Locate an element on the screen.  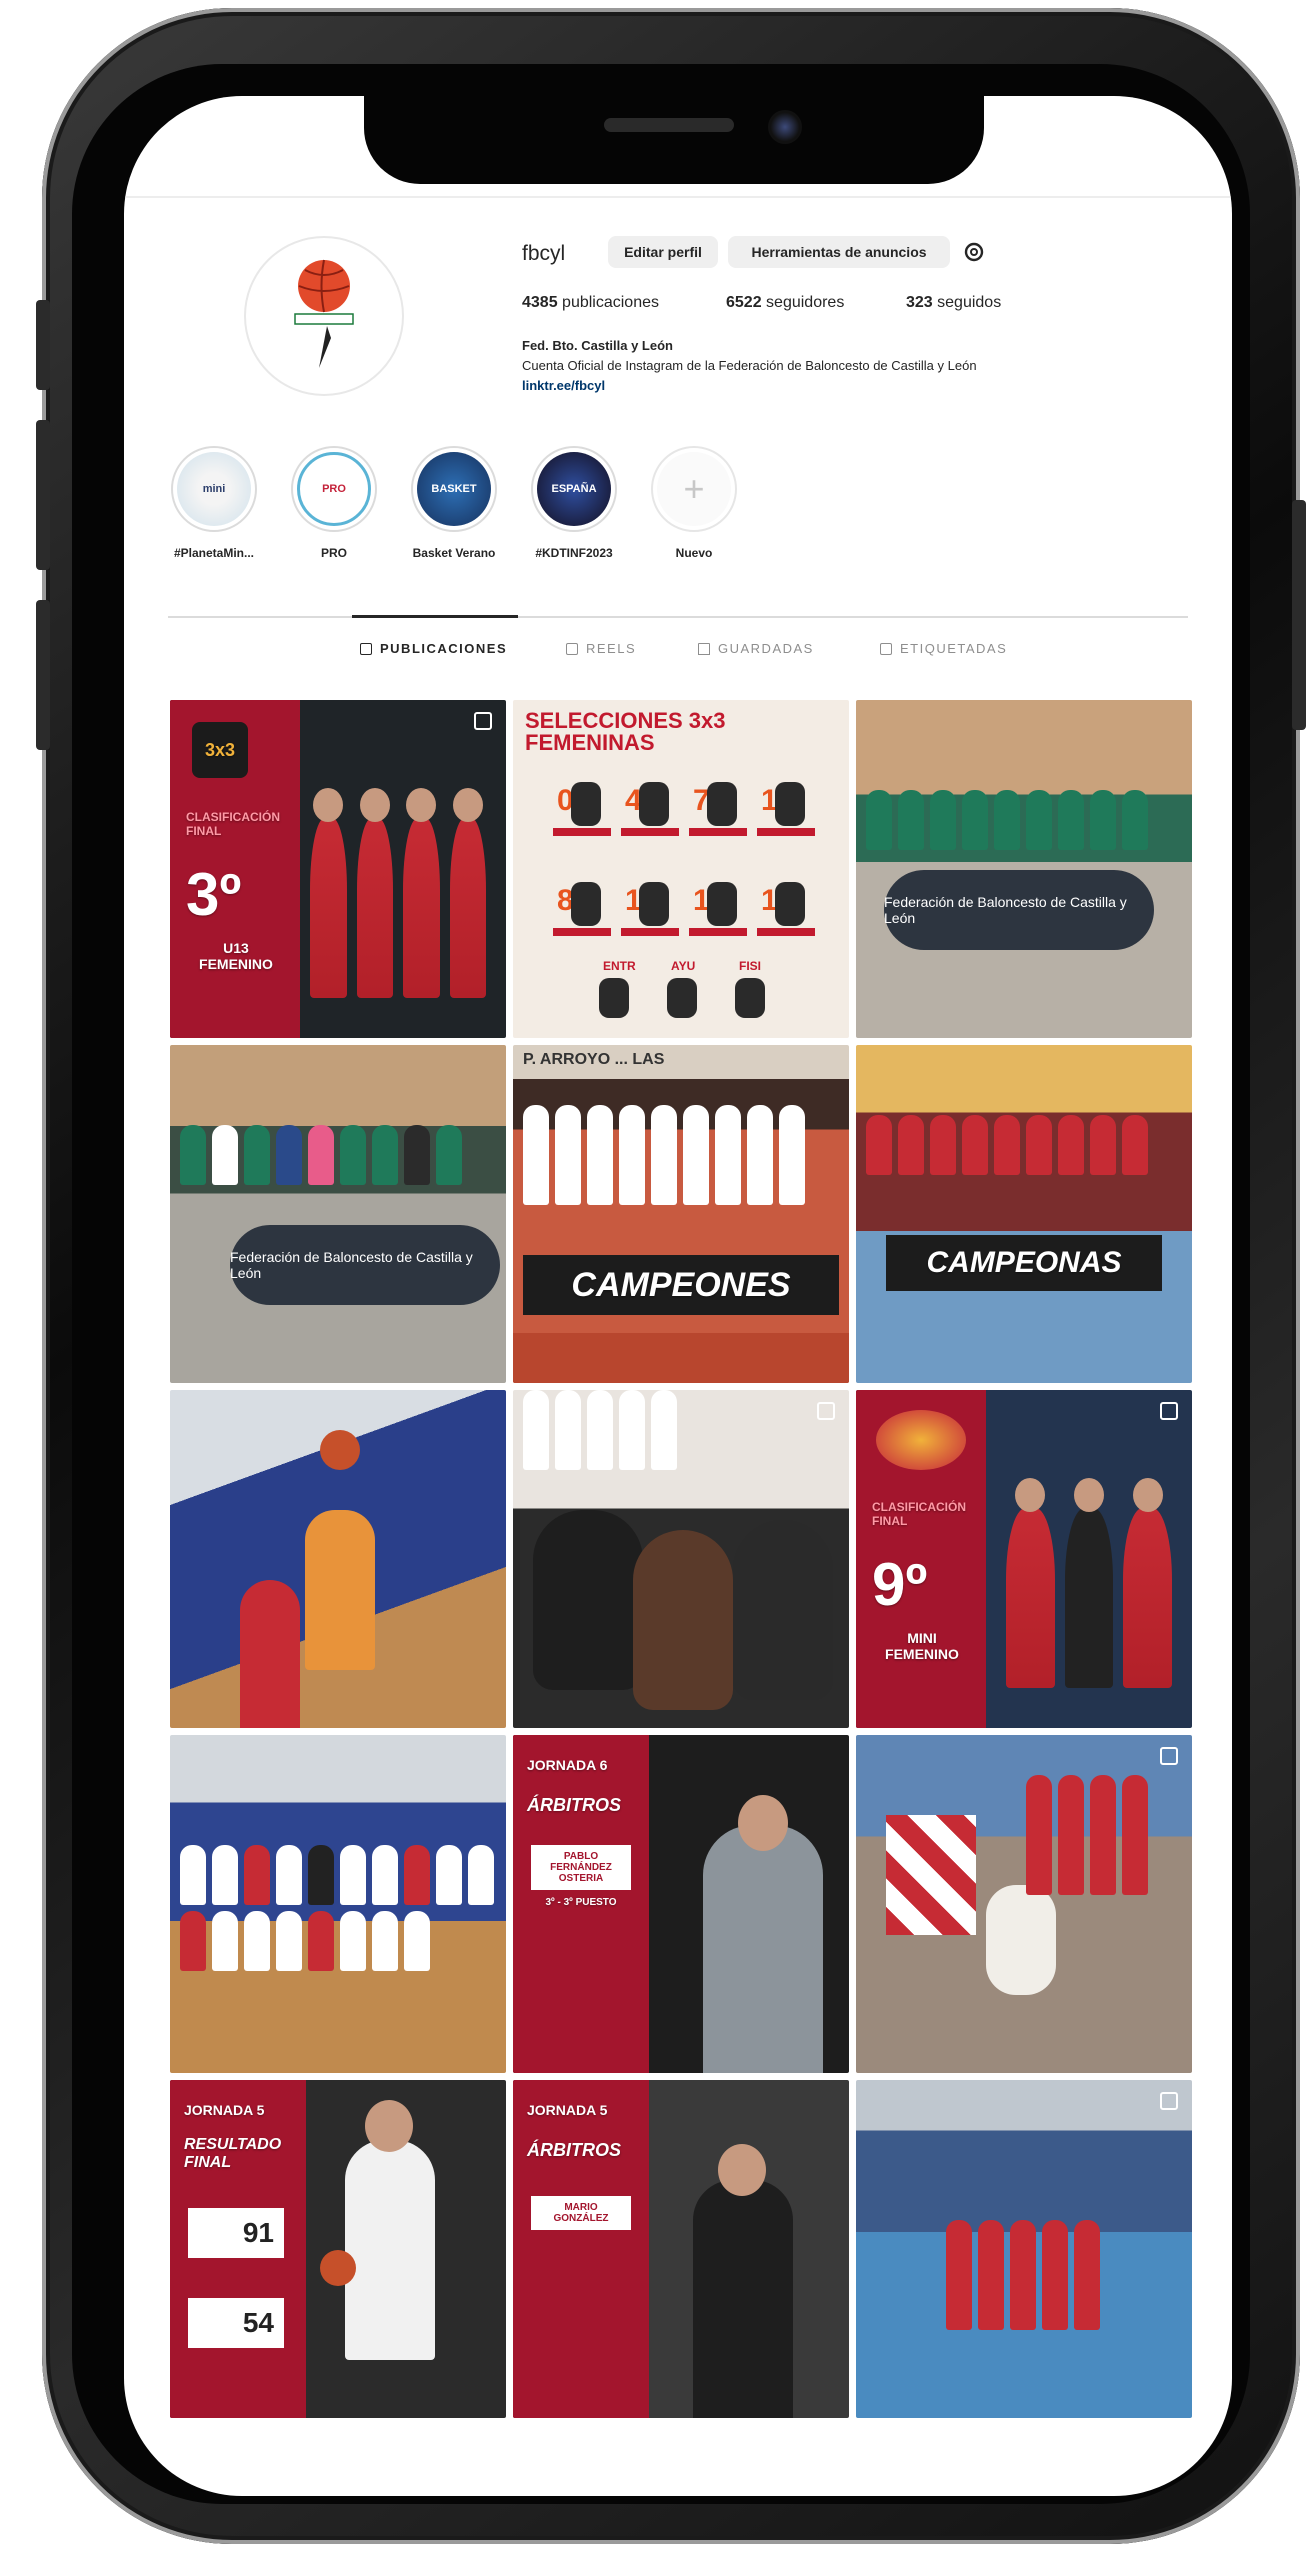
champions-banner: CAMPEONES is located at coordinates (681, 1285).